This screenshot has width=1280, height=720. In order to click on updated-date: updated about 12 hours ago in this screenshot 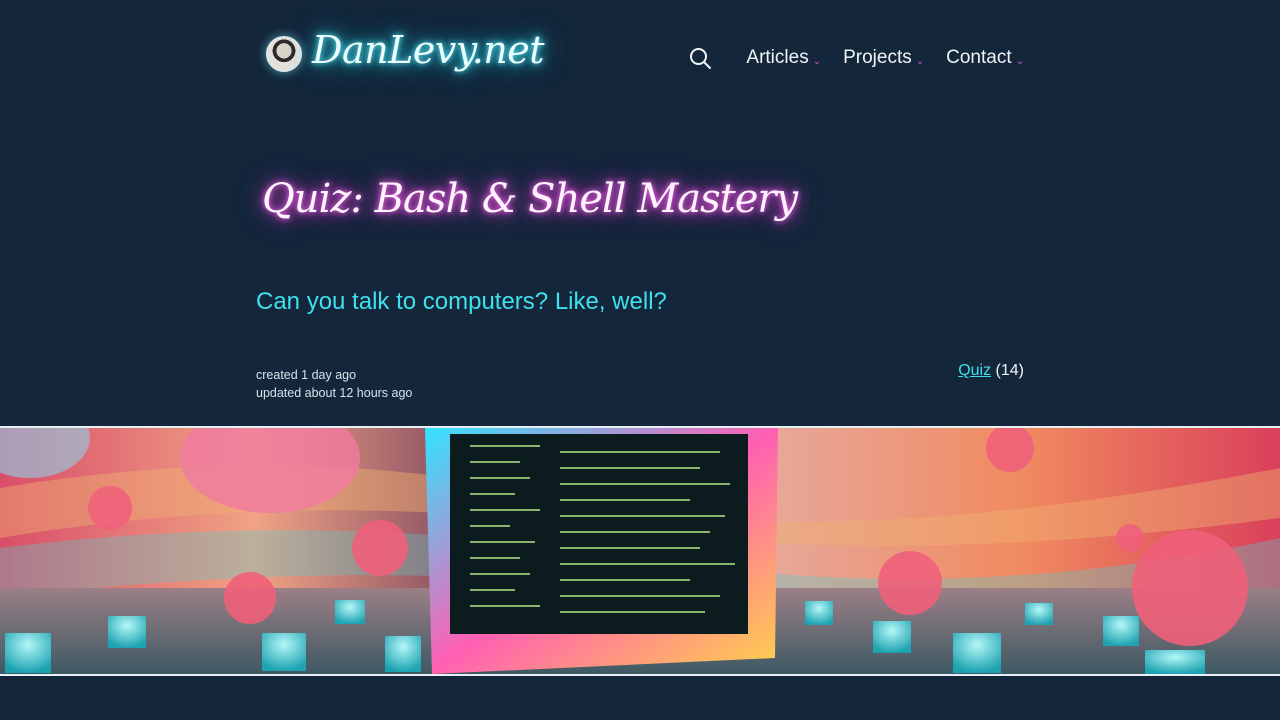, I will do `click(334, 393)`.